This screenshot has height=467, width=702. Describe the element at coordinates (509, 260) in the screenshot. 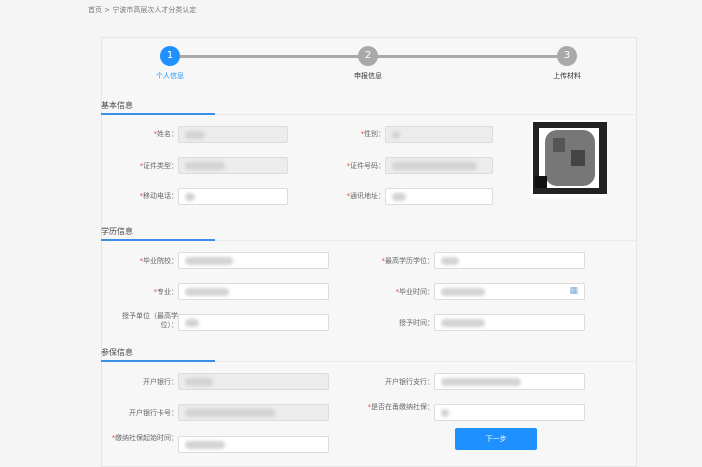

I see `degree-input` at that location.